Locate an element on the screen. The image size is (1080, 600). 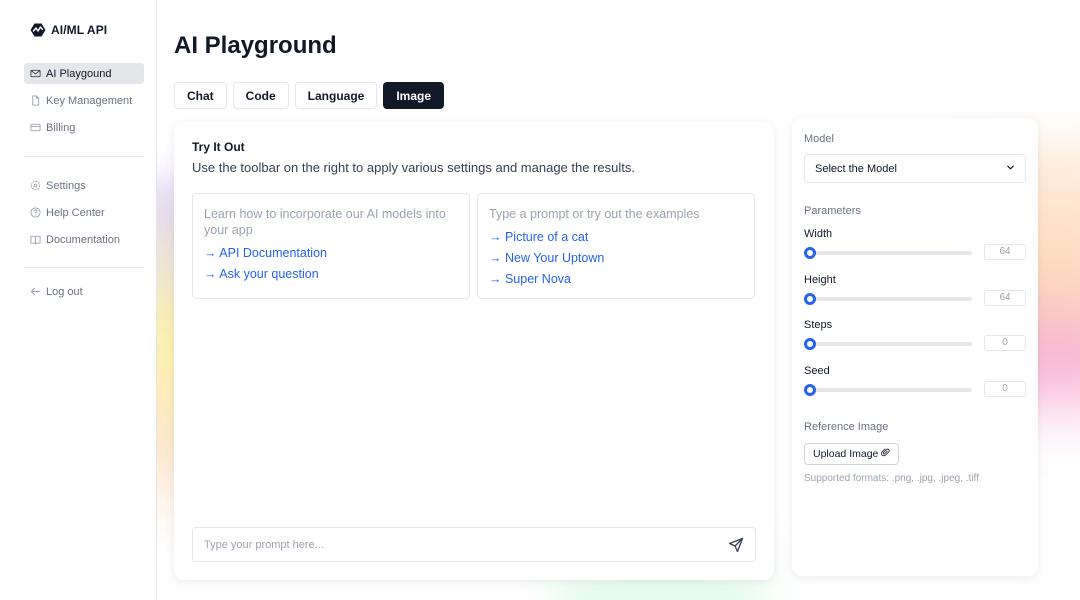
height-slider is located at coordinates (888, 299).